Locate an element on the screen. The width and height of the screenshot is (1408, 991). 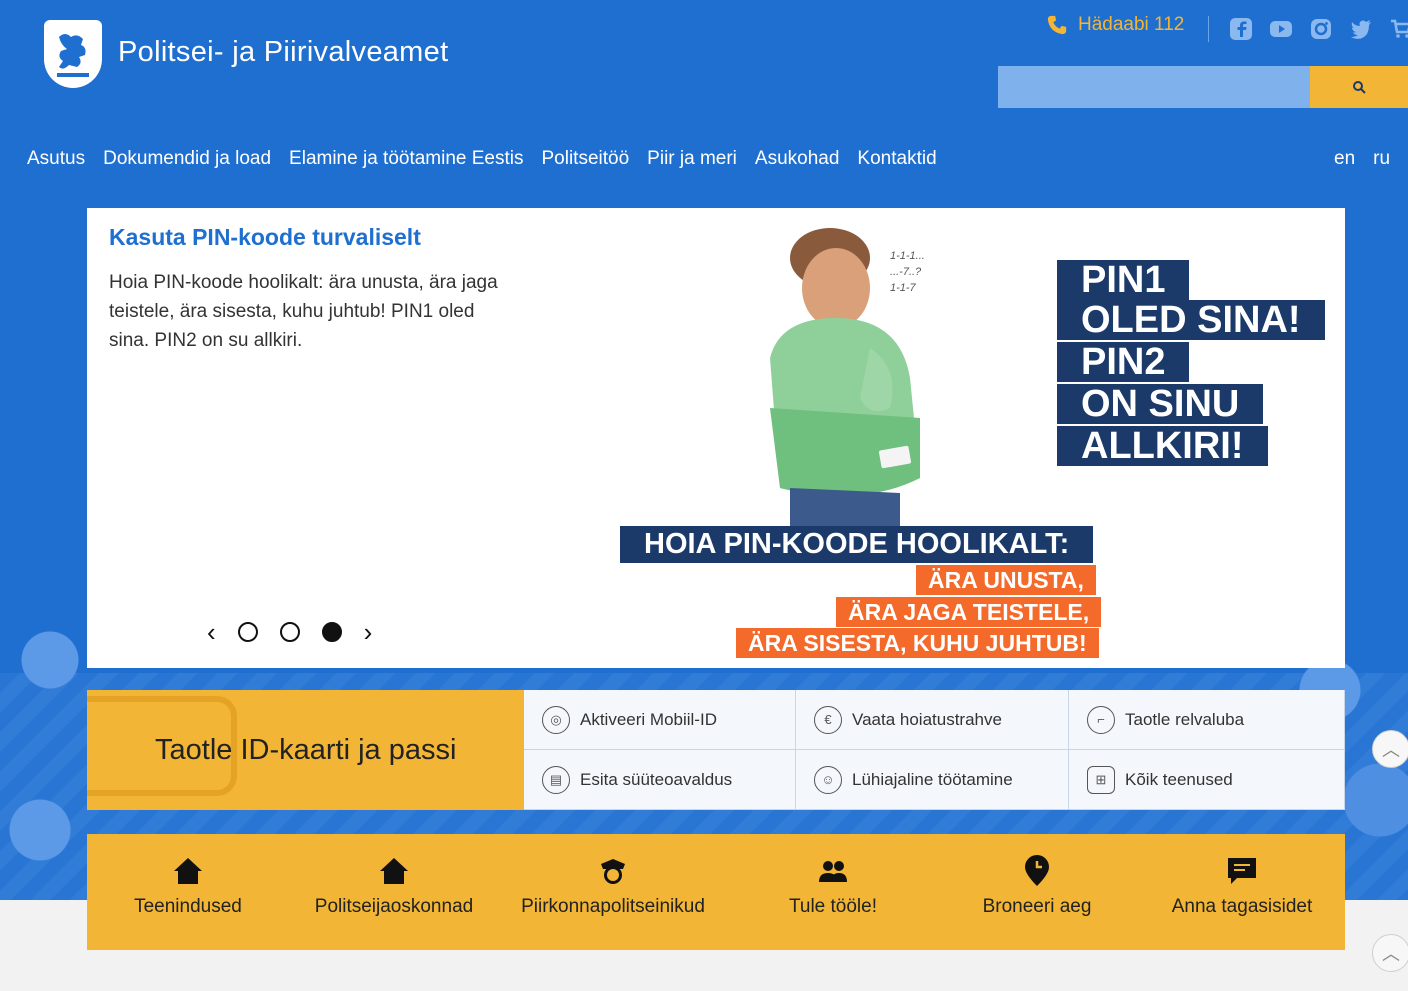
police-logo is located at coordinates (73, 54).